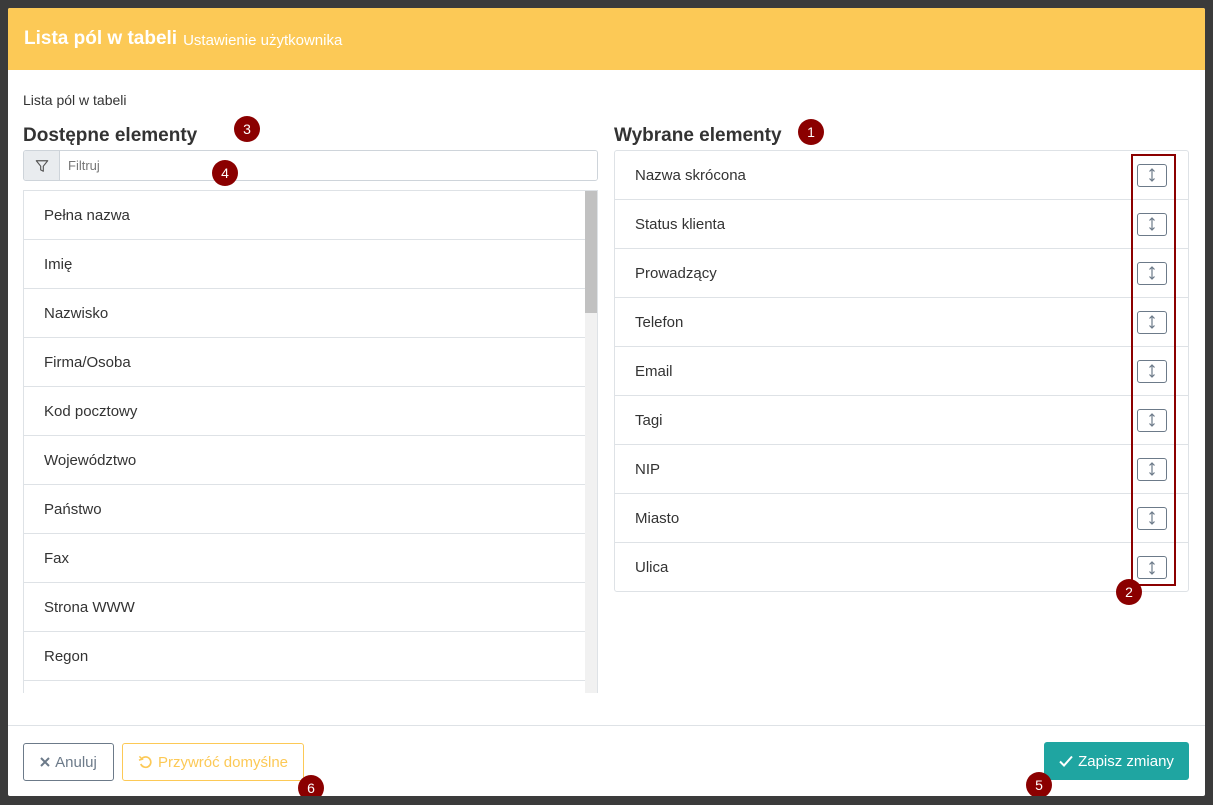 The width and height of the screenshot is (1213, 805). I want to click on selected-title: Wybrane elementy, so click(698, 135).